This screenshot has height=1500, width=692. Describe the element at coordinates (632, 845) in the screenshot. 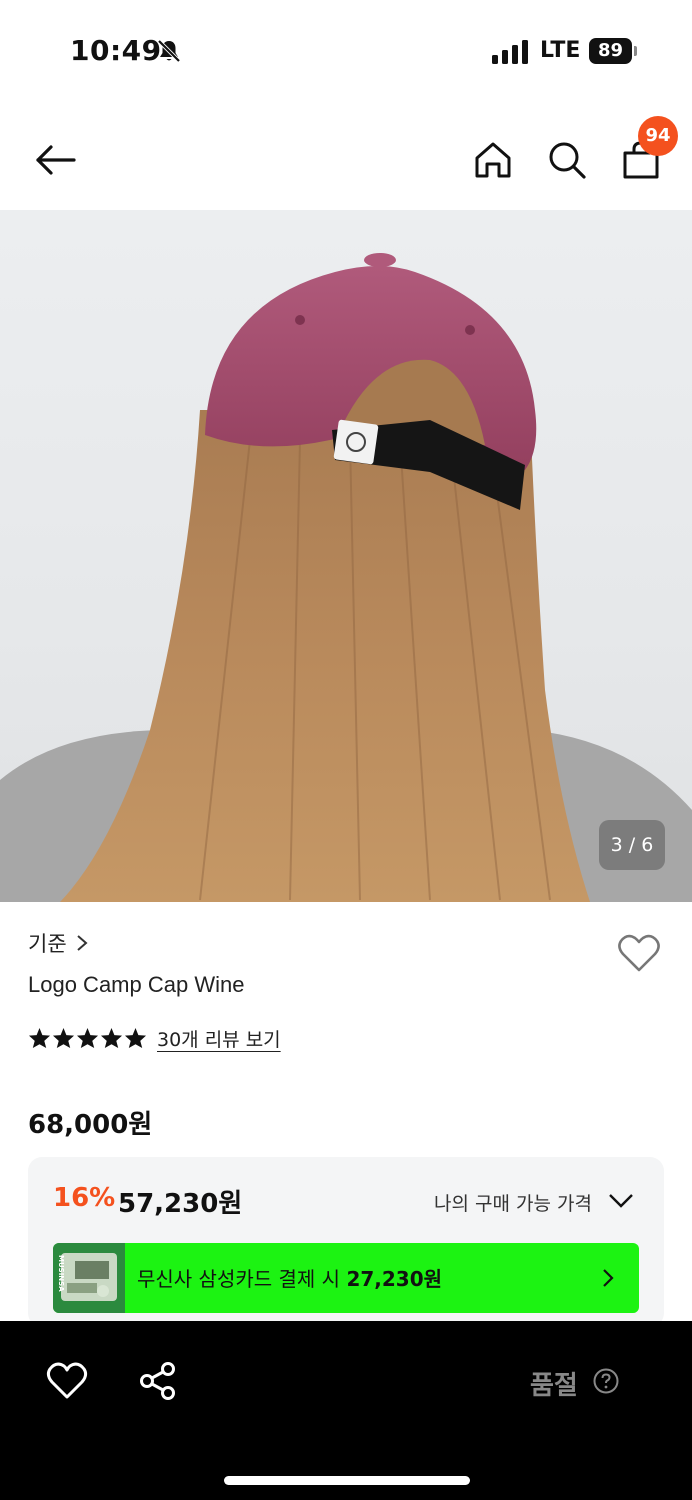

I see `image-counter: 3 / 6` at that location.